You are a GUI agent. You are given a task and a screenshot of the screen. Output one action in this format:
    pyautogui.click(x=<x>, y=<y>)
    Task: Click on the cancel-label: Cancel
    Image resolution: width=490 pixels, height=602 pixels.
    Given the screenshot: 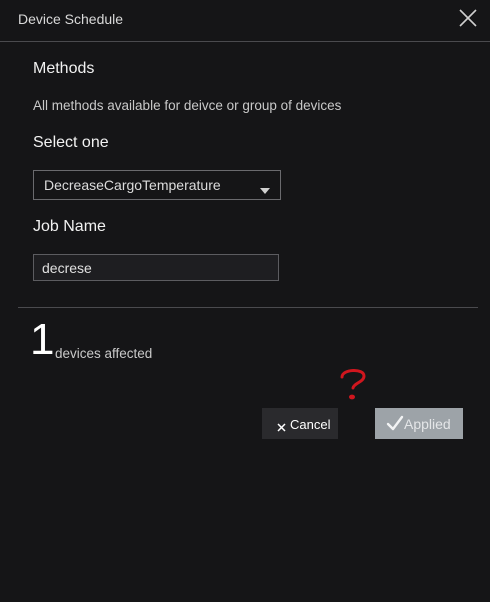 What is the action you would take?
    pyautogui.click(x=310, y=424)
    